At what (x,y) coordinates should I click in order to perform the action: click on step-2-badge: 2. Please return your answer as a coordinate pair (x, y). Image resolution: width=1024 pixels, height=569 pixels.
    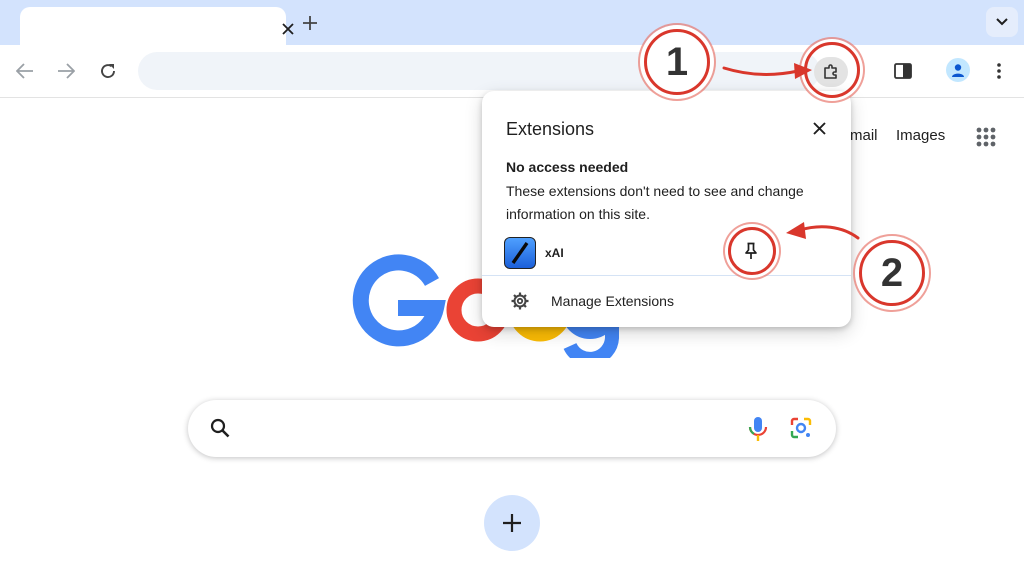
    Looking at the image, I should click on (892, 273).